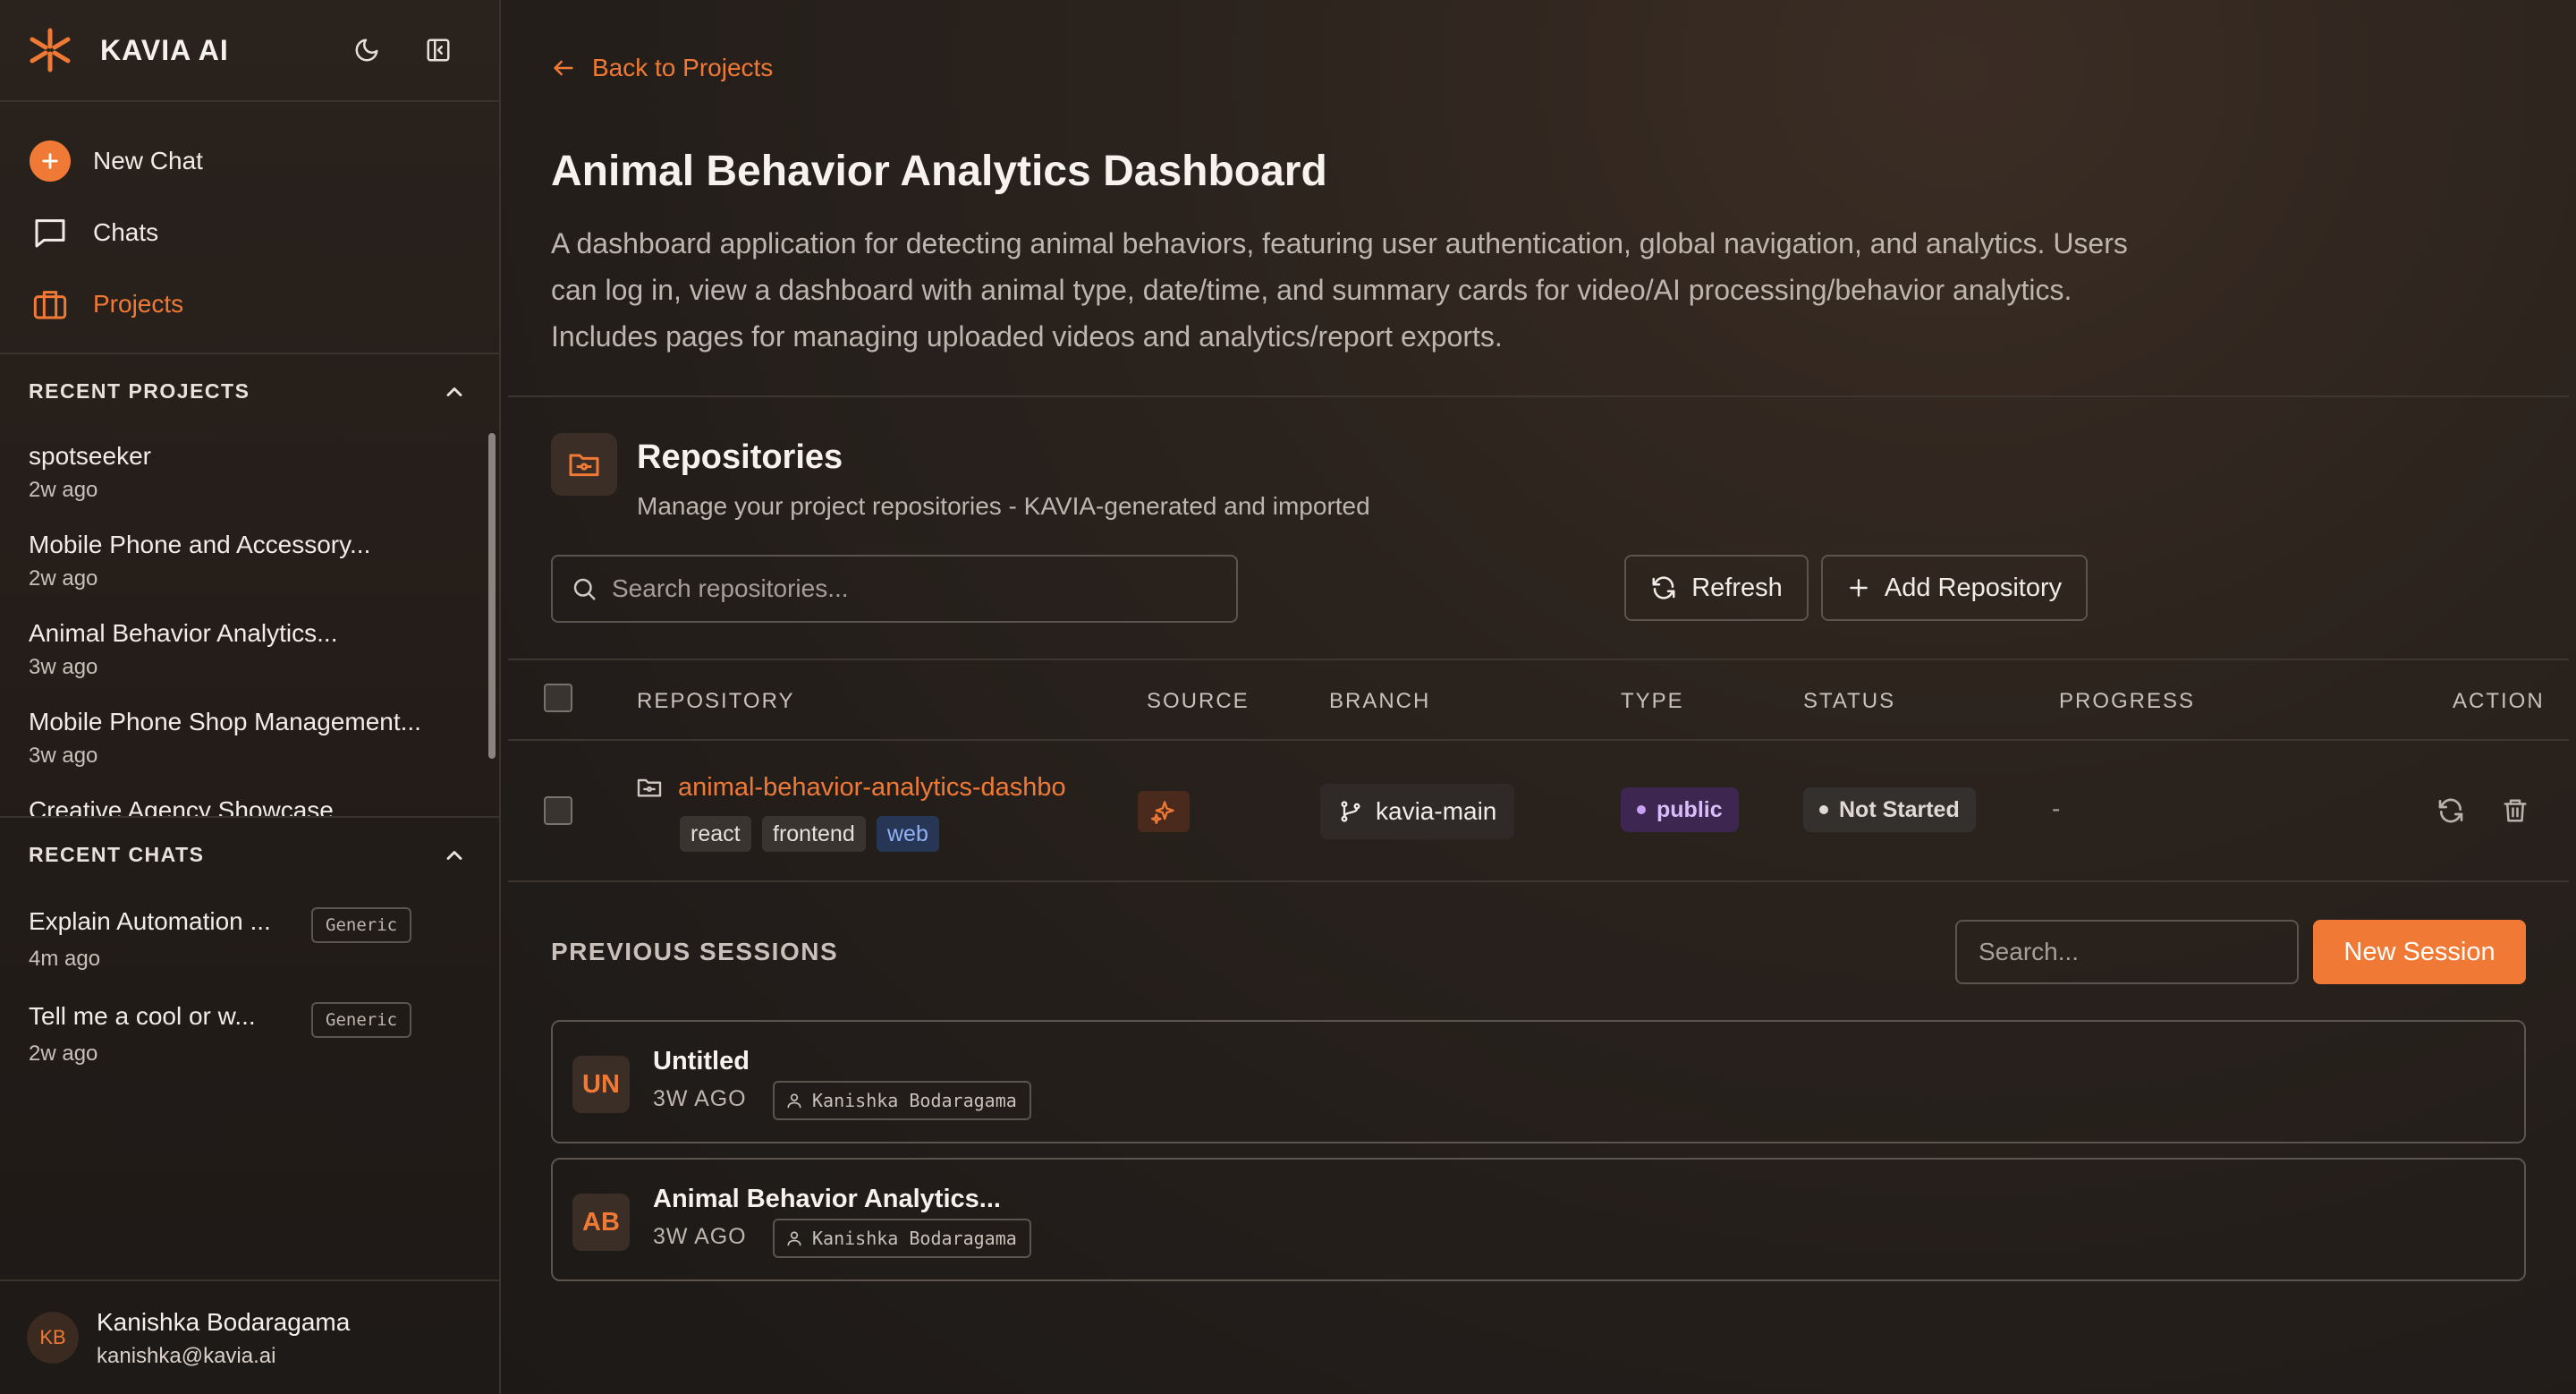  Describe the element at coordinates (1641, 809) in the screenshot. I see `type-dot` at that location.